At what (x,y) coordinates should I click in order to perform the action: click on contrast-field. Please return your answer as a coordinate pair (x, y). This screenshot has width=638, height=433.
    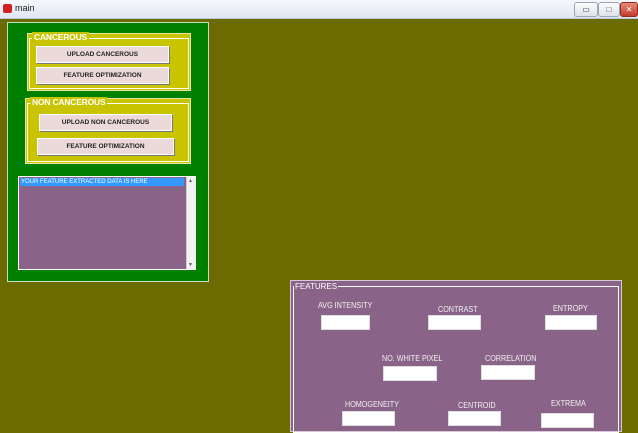
    Looking at the image, I should click on (454, 322).